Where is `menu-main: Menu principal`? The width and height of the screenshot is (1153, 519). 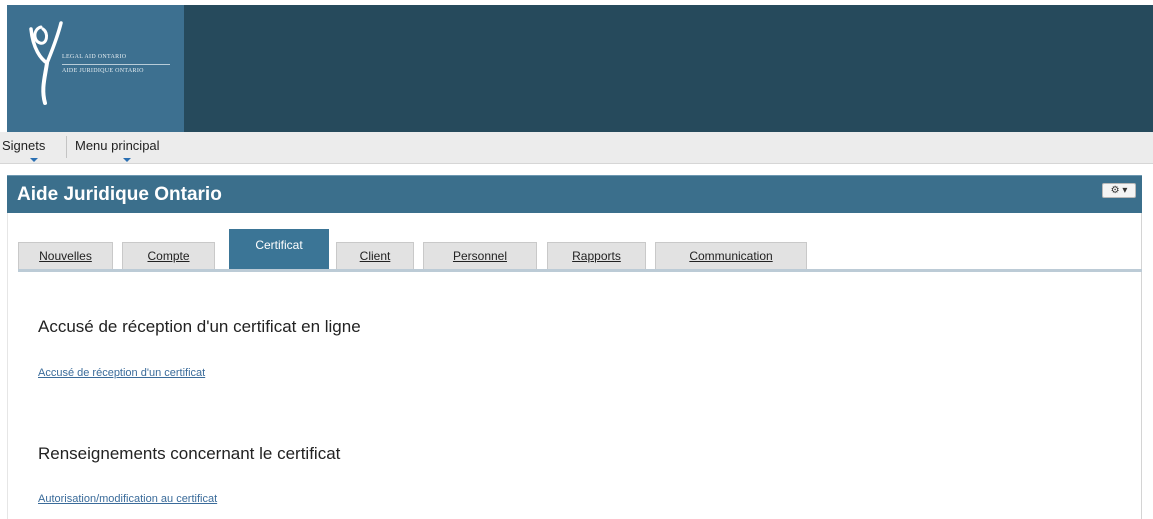
menu-main: Menu principal is located at coordinates (117, 147).